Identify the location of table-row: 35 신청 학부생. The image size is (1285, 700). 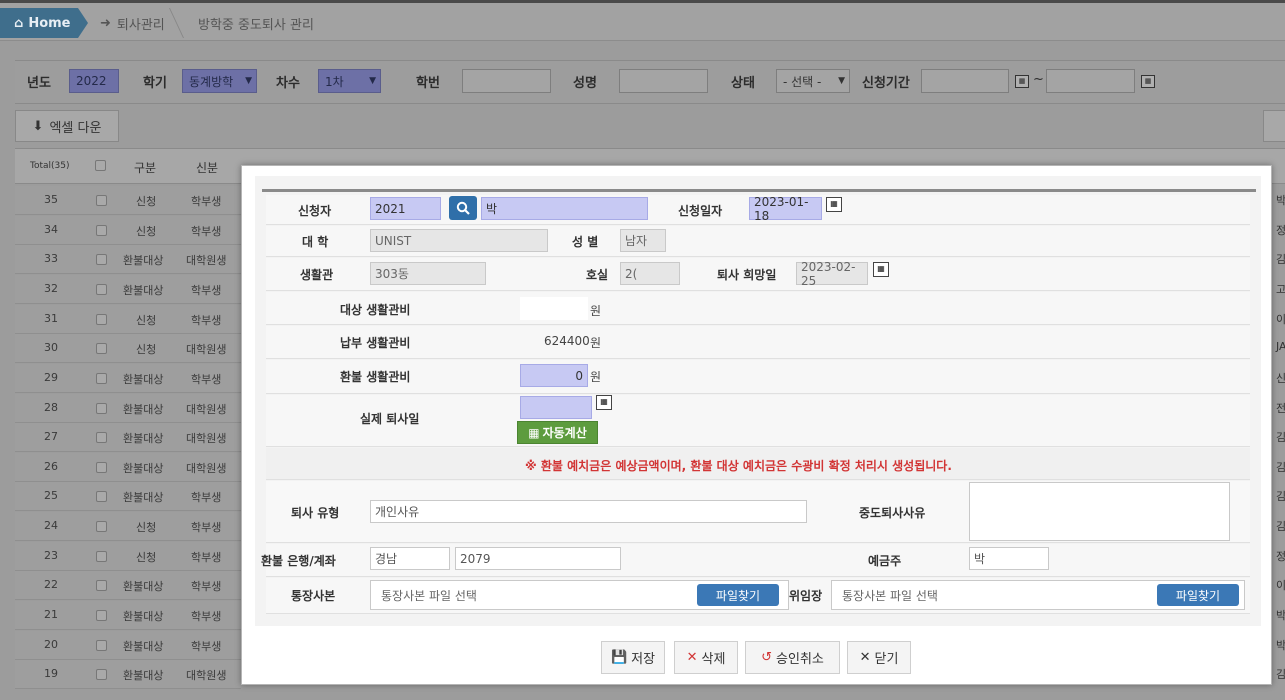
(128, 200).